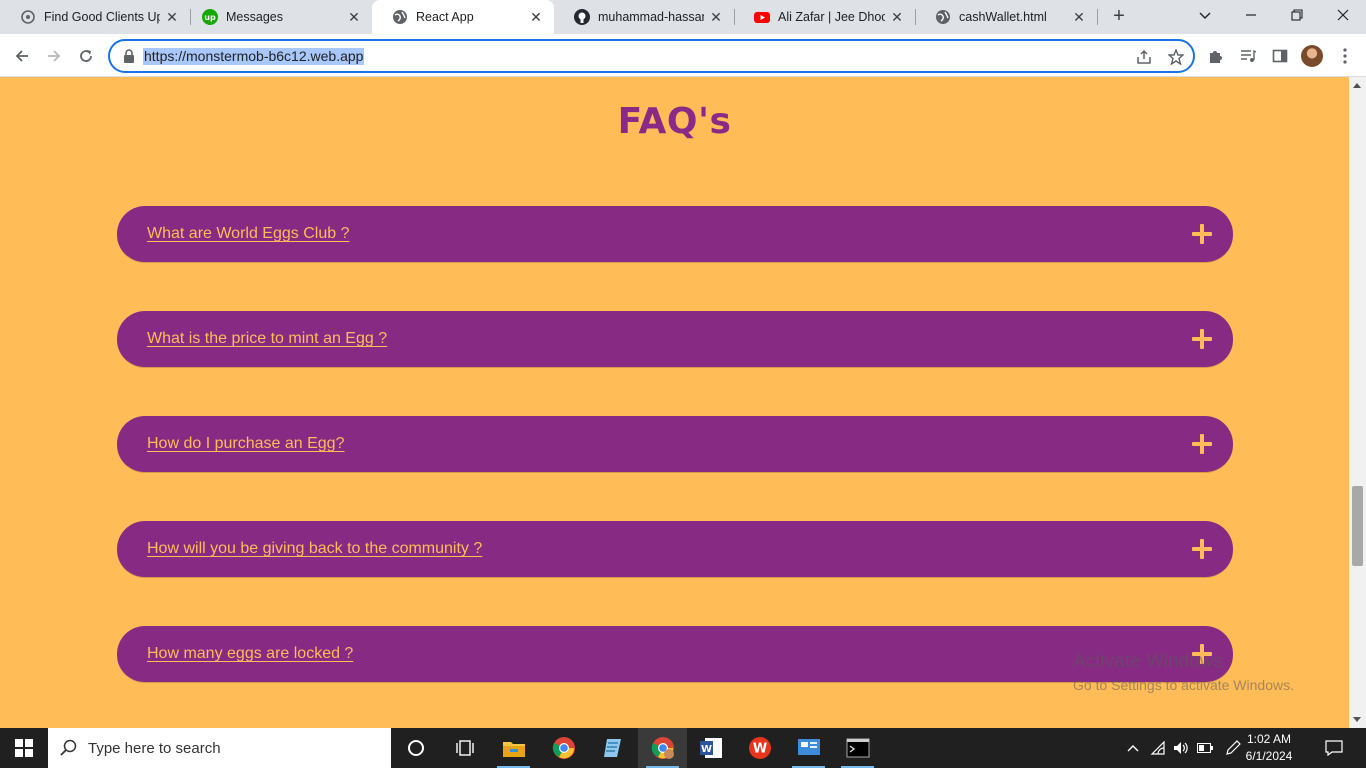  Describe the element at coordinates (1148, 661) in the screenshot. I see `watermark-title: Activate Windows` at that location.